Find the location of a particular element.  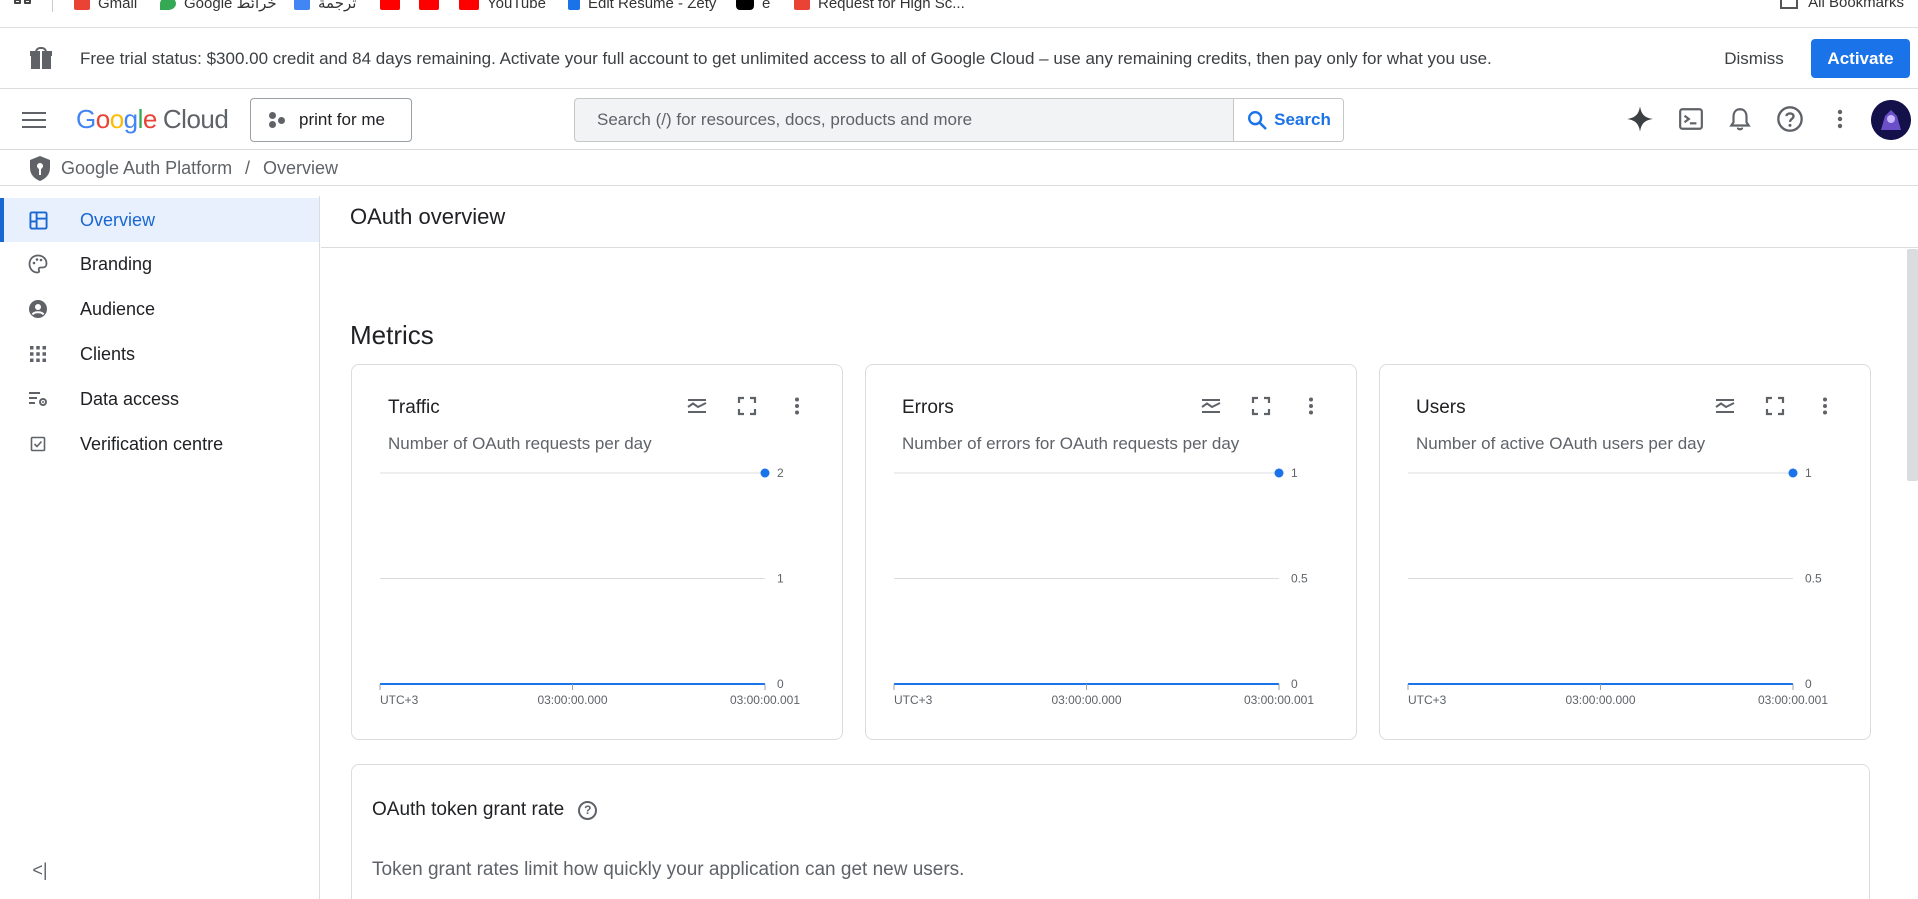

notifications-bell-icon is located at coordinates (1740, 119).